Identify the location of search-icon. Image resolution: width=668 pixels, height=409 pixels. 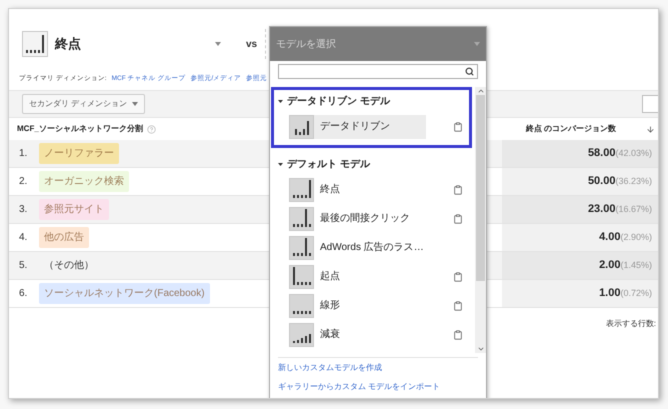
(469, 71).